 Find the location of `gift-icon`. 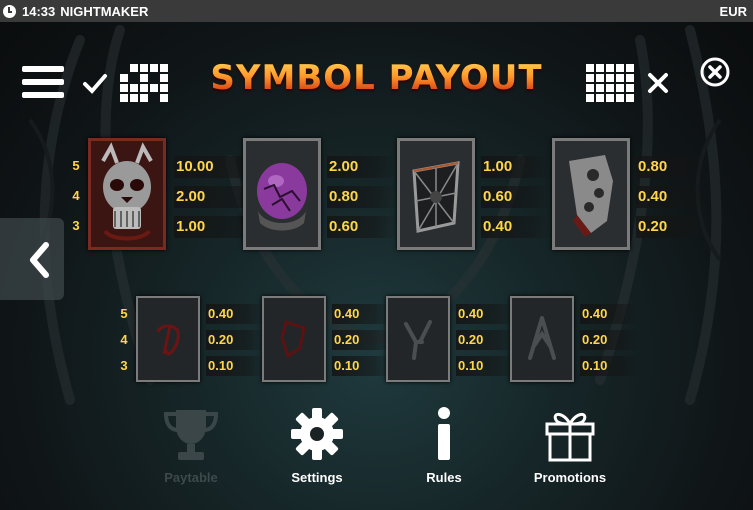

gift-icon is located at coordinates (570, 437).